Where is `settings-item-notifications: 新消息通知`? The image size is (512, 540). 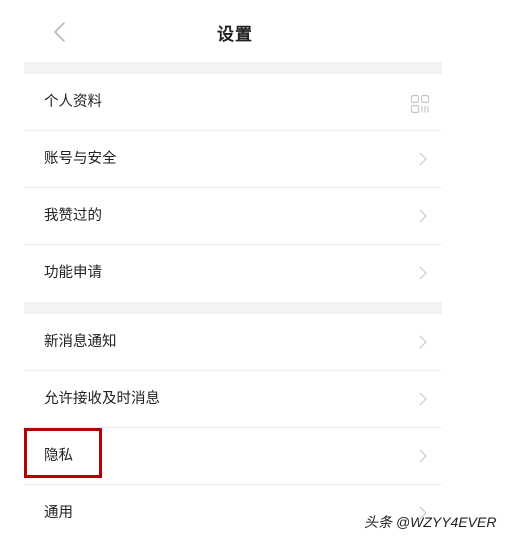
settings-item-notifications: 新消息通知 is located at coordinates (233, 342).